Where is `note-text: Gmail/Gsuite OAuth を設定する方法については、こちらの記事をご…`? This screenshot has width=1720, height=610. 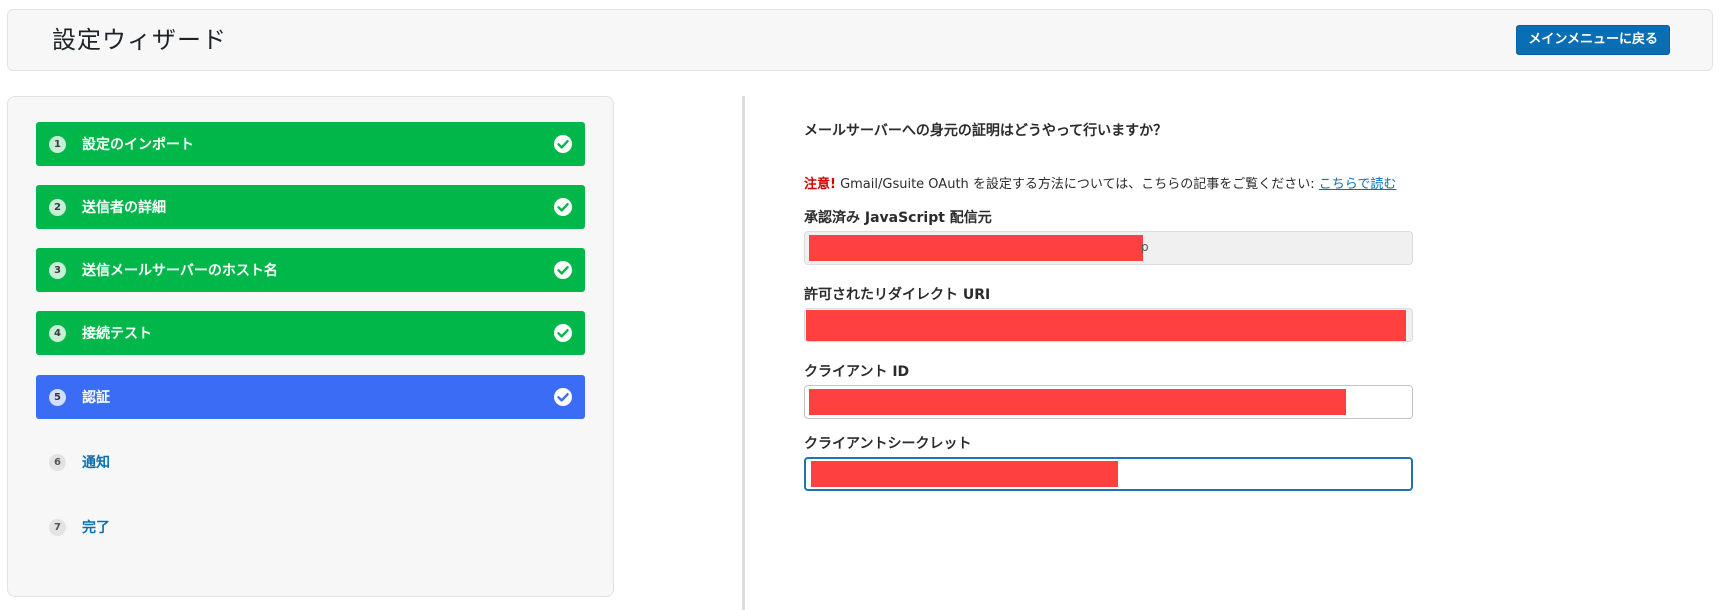 note-text: Gmail/Gsuite OAuth を設定する方法については、こちらの記事をご… is located at coordinates (1077, 184).